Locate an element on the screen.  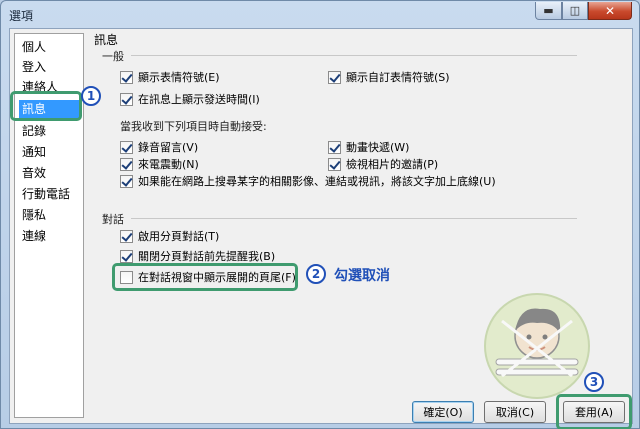
photo-invites-checkbox: 檢視相片的邀請(P) is located at coordinates (383, 164).